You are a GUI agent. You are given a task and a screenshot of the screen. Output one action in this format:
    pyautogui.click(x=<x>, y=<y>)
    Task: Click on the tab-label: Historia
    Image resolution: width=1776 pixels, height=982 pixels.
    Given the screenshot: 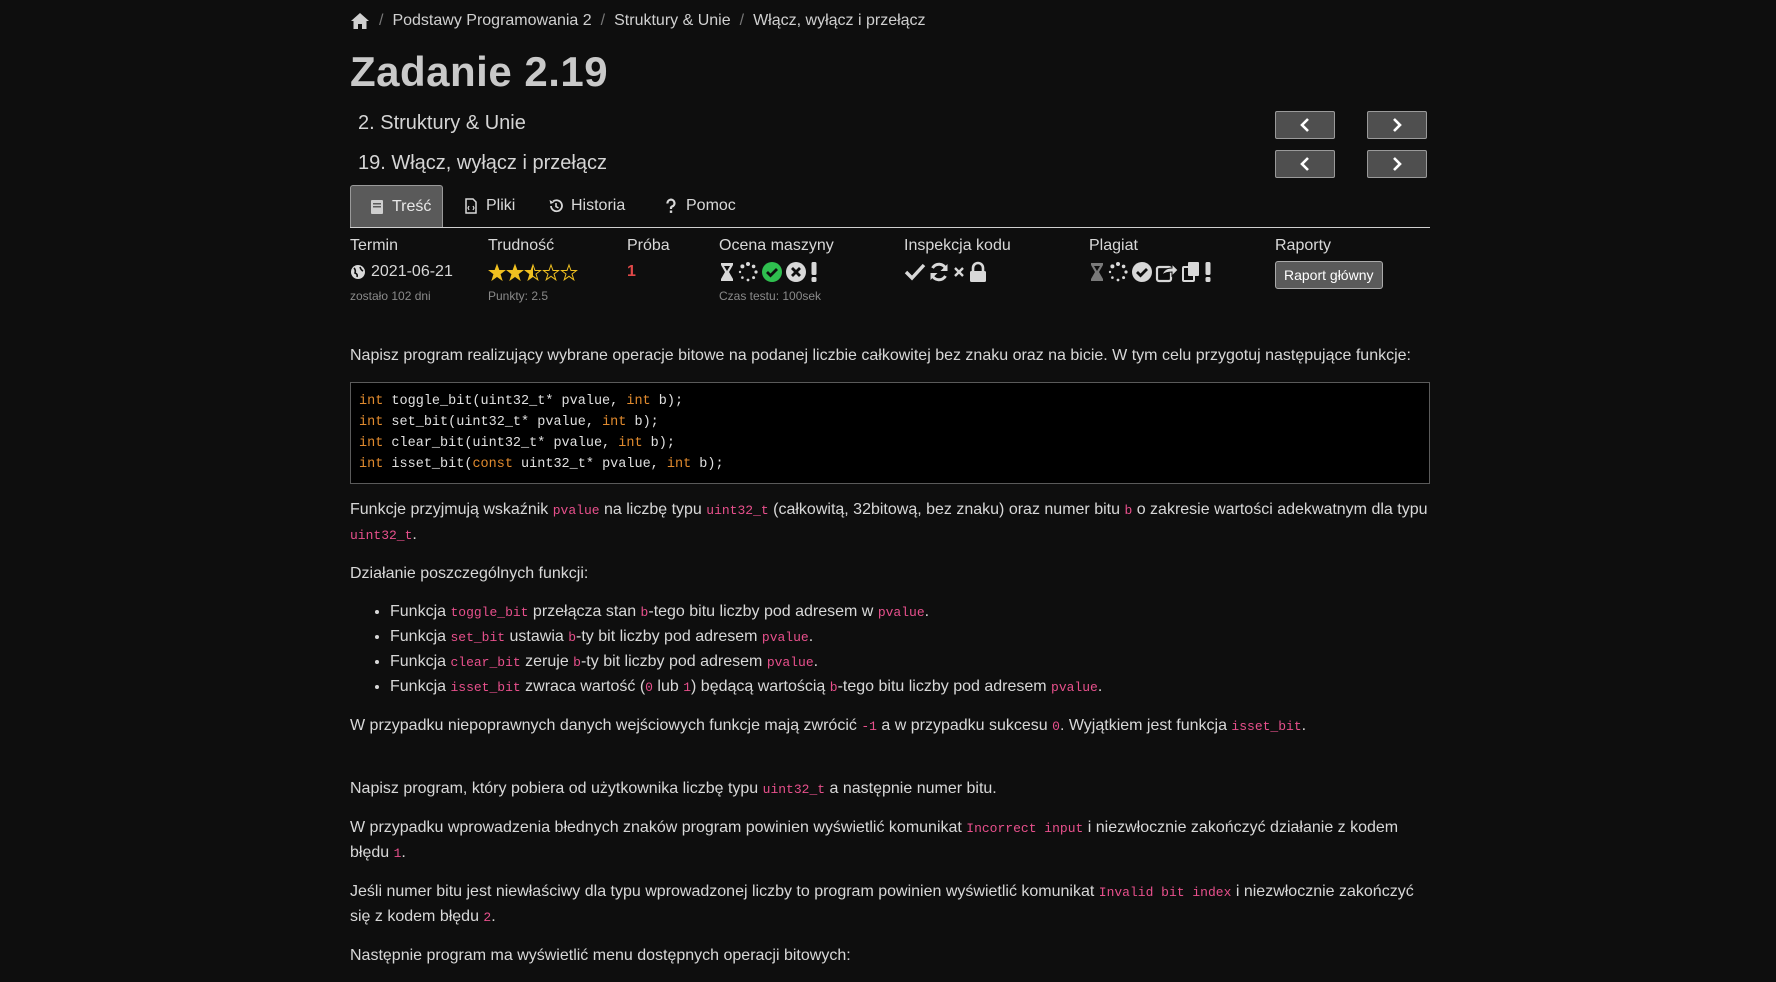 What is the action you would take?
    pyautogui.click(x=598, y=205)
    